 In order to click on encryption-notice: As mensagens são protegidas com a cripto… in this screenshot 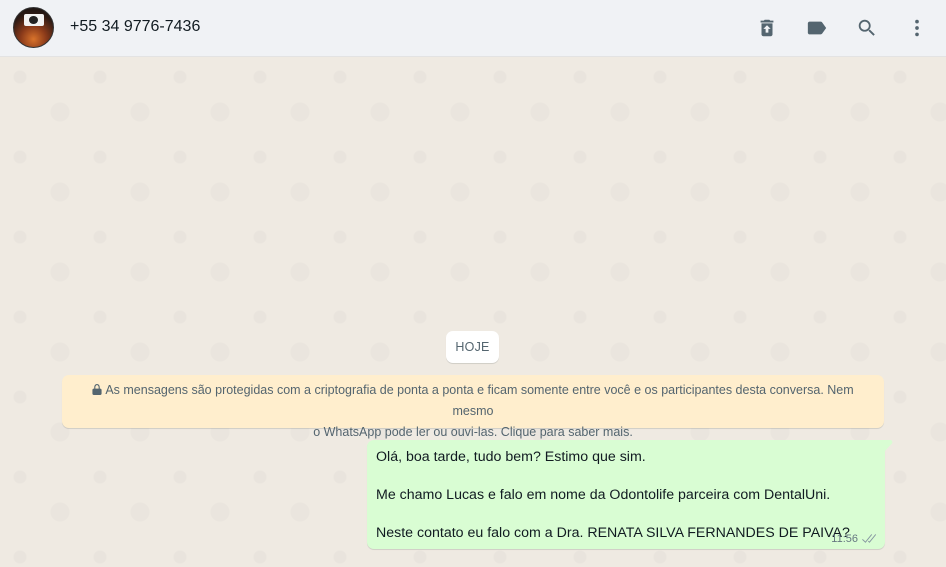, I will do `click(473, 407)`.